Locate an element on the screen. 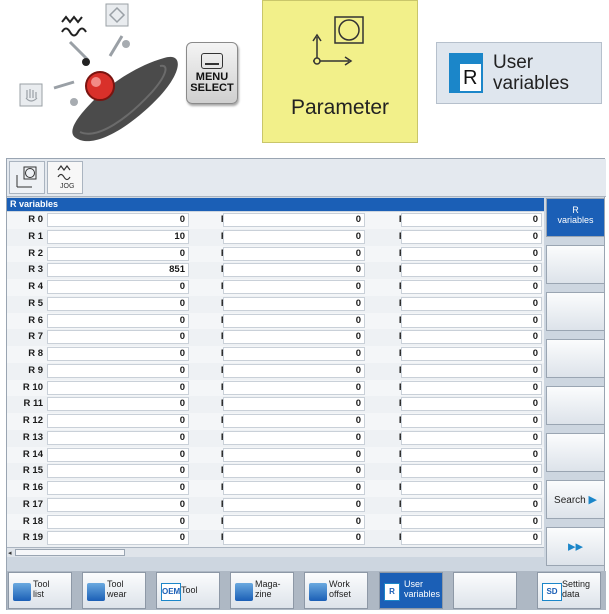 The image size is (609, 614). scroll-left-icon: ◂ is located at coordinates (10, 553).